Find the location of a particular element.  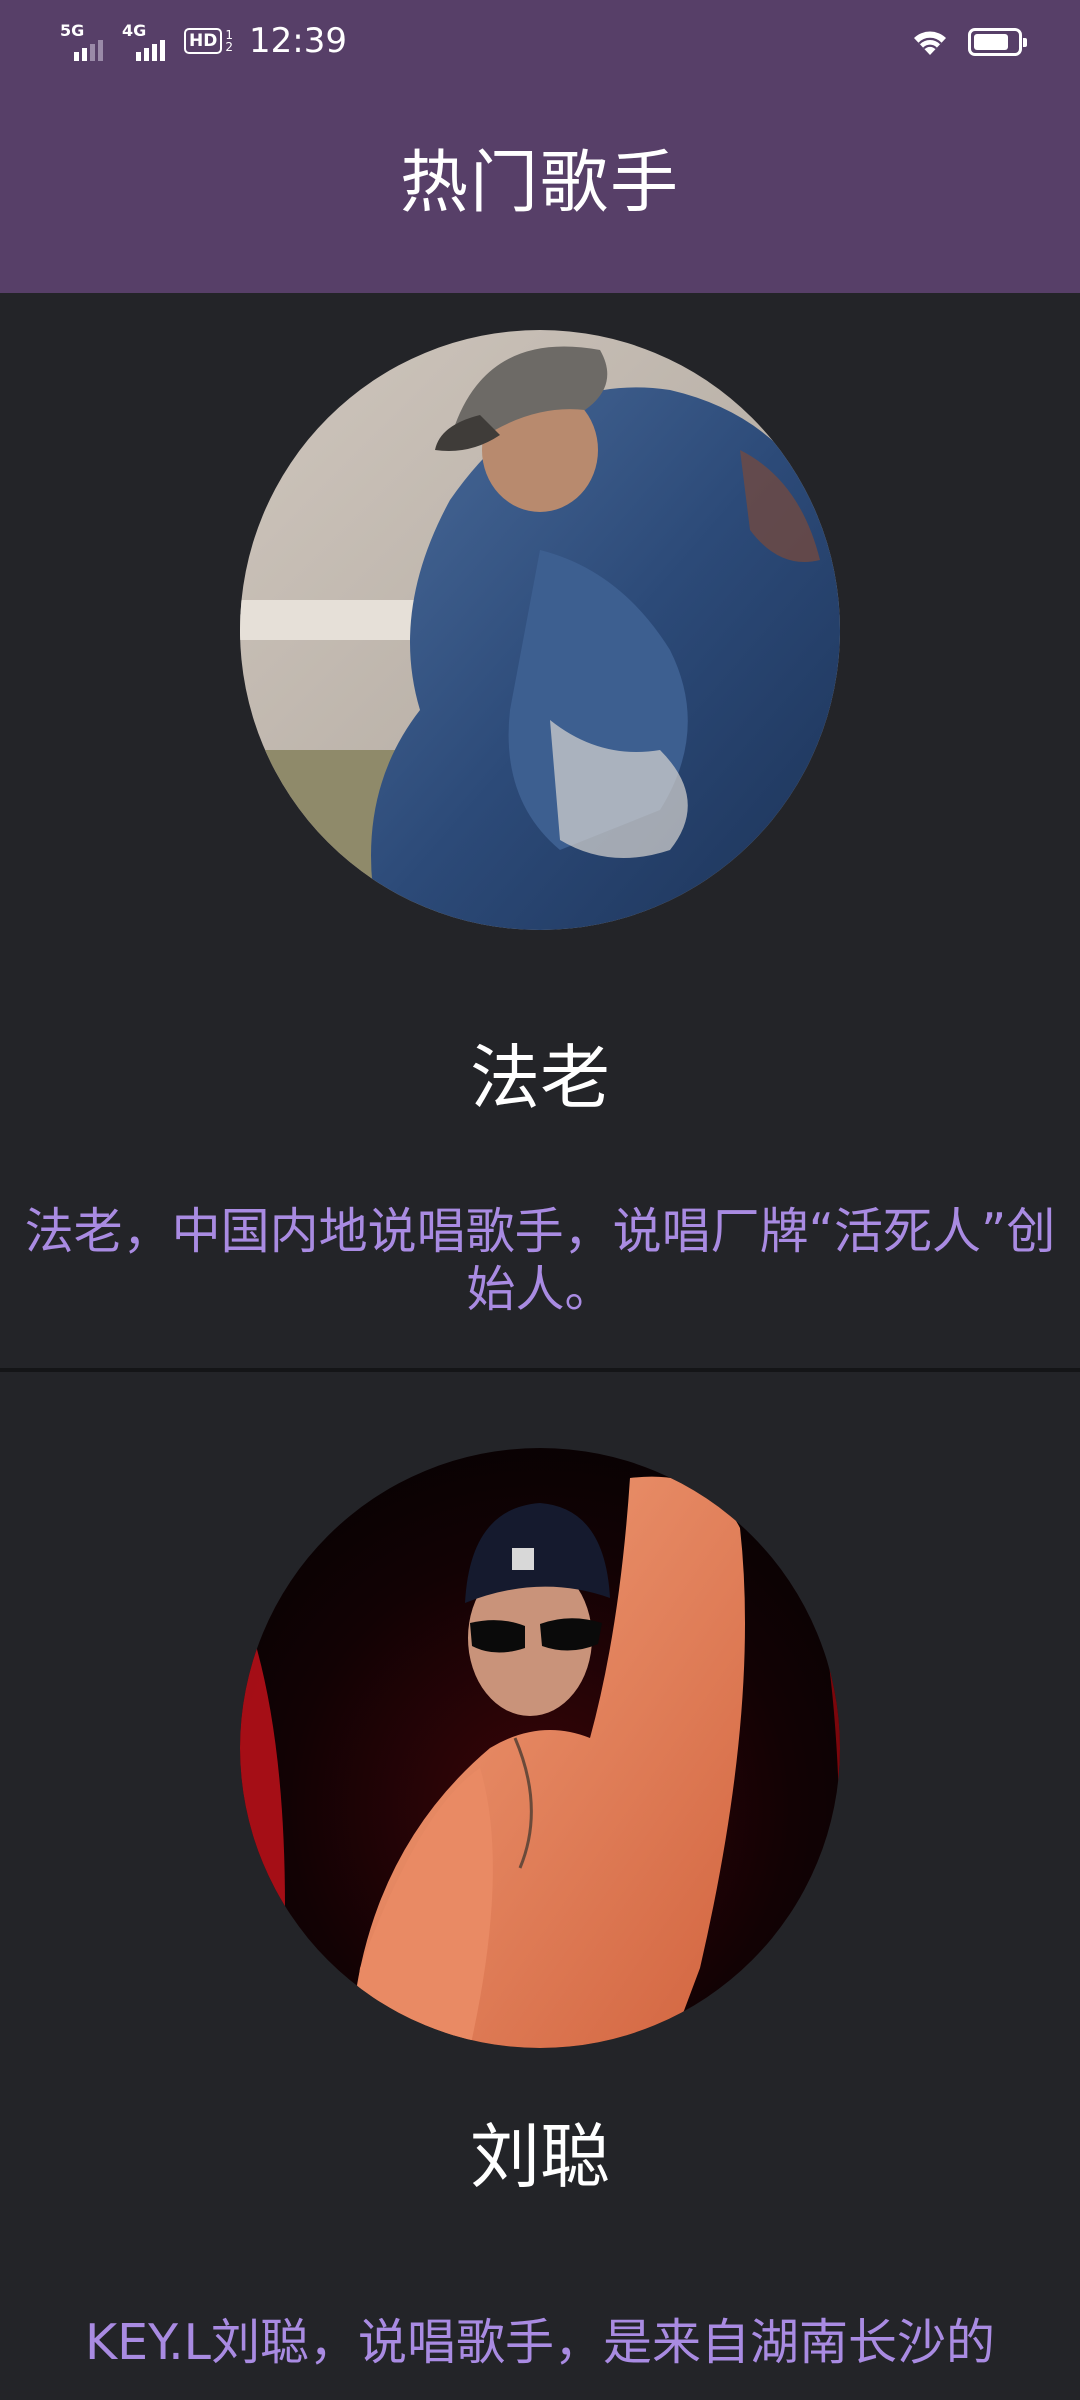

app-bar: 热门歌手 is located at coordinates (540, 187).